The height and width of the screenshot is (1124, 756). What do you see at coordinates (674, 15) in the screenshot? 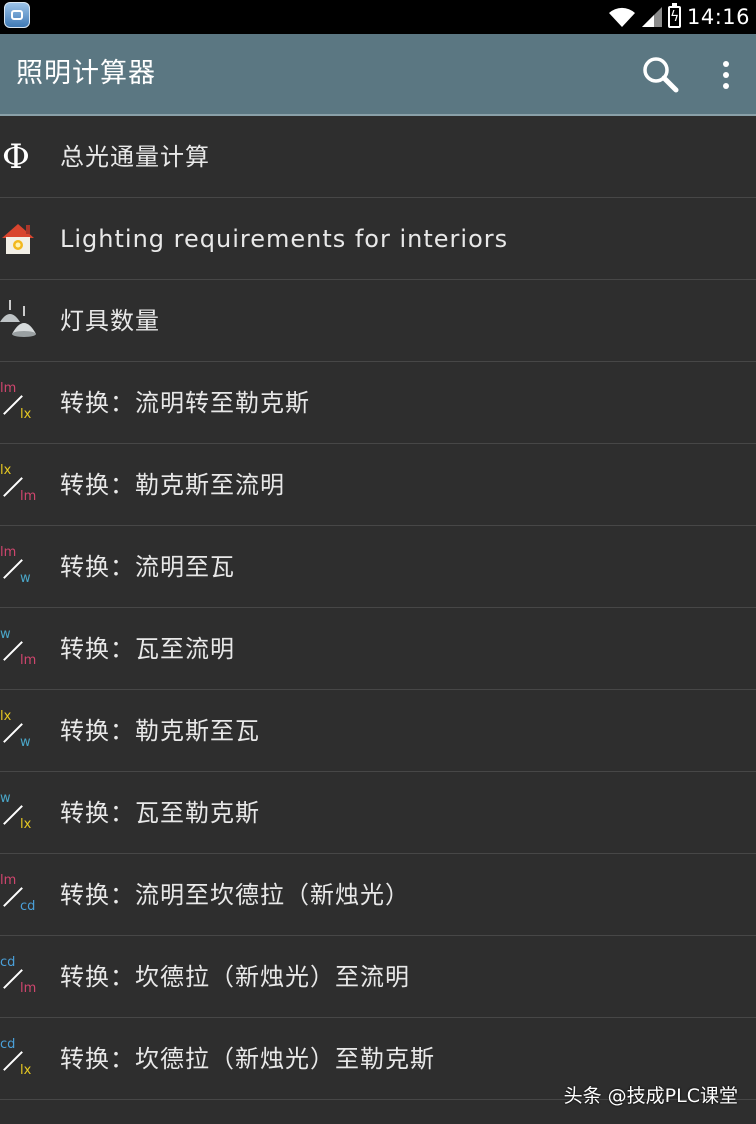
I see `battery-charging-icon` at bounding box center [674, 15].